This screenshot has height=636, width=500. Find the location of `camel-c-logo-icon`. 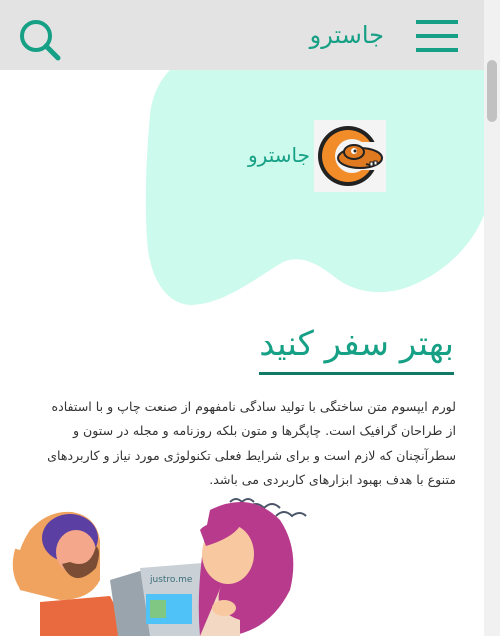

camel-c-logo-icon is located at coordinates (350, 156).